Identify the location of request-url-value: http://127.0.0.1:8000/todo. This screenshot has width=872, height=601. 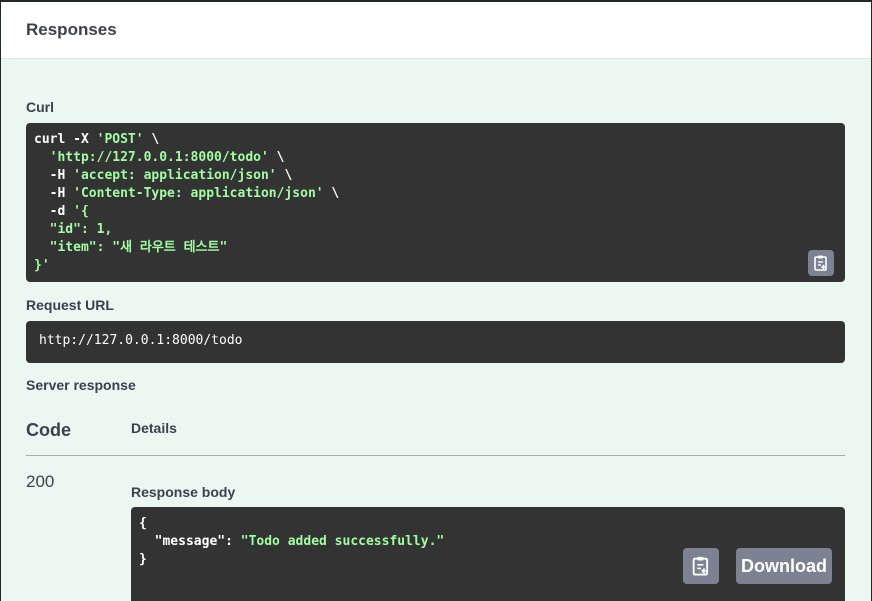
(141, 340).